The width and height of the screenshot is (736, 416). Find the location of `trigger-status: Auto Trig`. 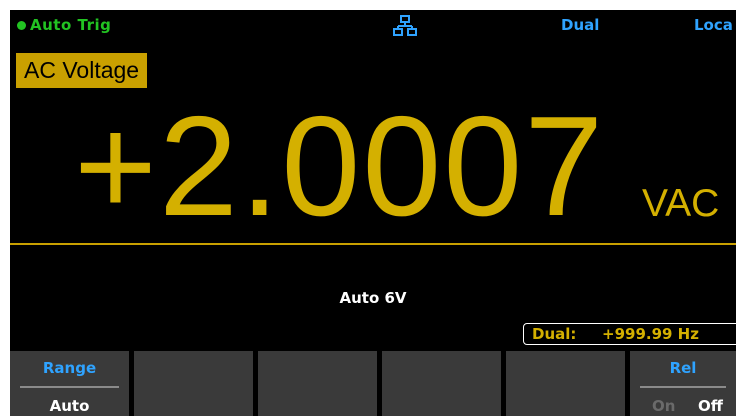

trigger-status: Auto Trig is located at coordinates (71, 25).